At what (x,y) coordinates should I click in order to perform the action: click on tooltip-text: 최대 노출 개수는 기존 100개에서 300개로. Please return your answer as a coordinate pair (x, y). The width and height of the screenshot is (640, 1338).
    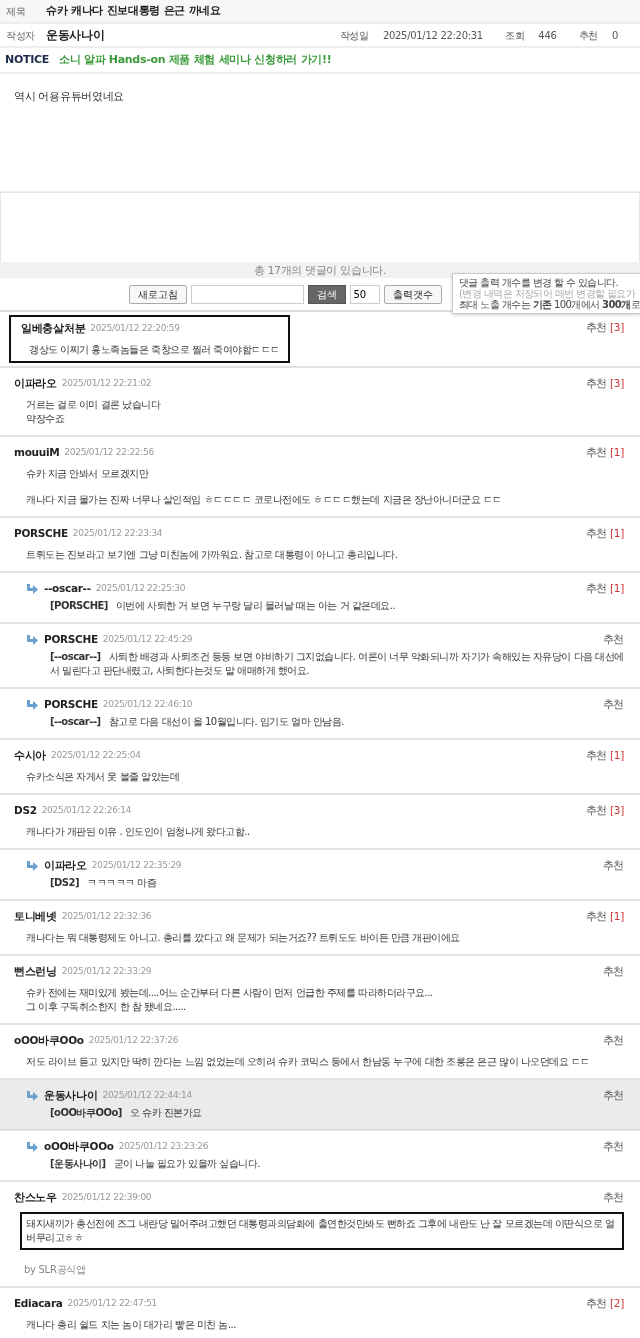
    Looking at the image, I should click on (549, 304).